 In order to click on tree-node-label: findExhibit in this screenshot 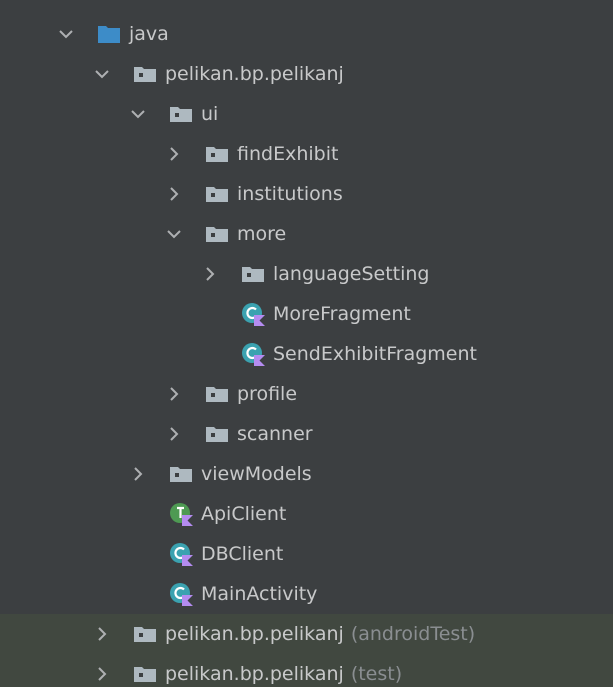, I will do `click(288, 154)`.